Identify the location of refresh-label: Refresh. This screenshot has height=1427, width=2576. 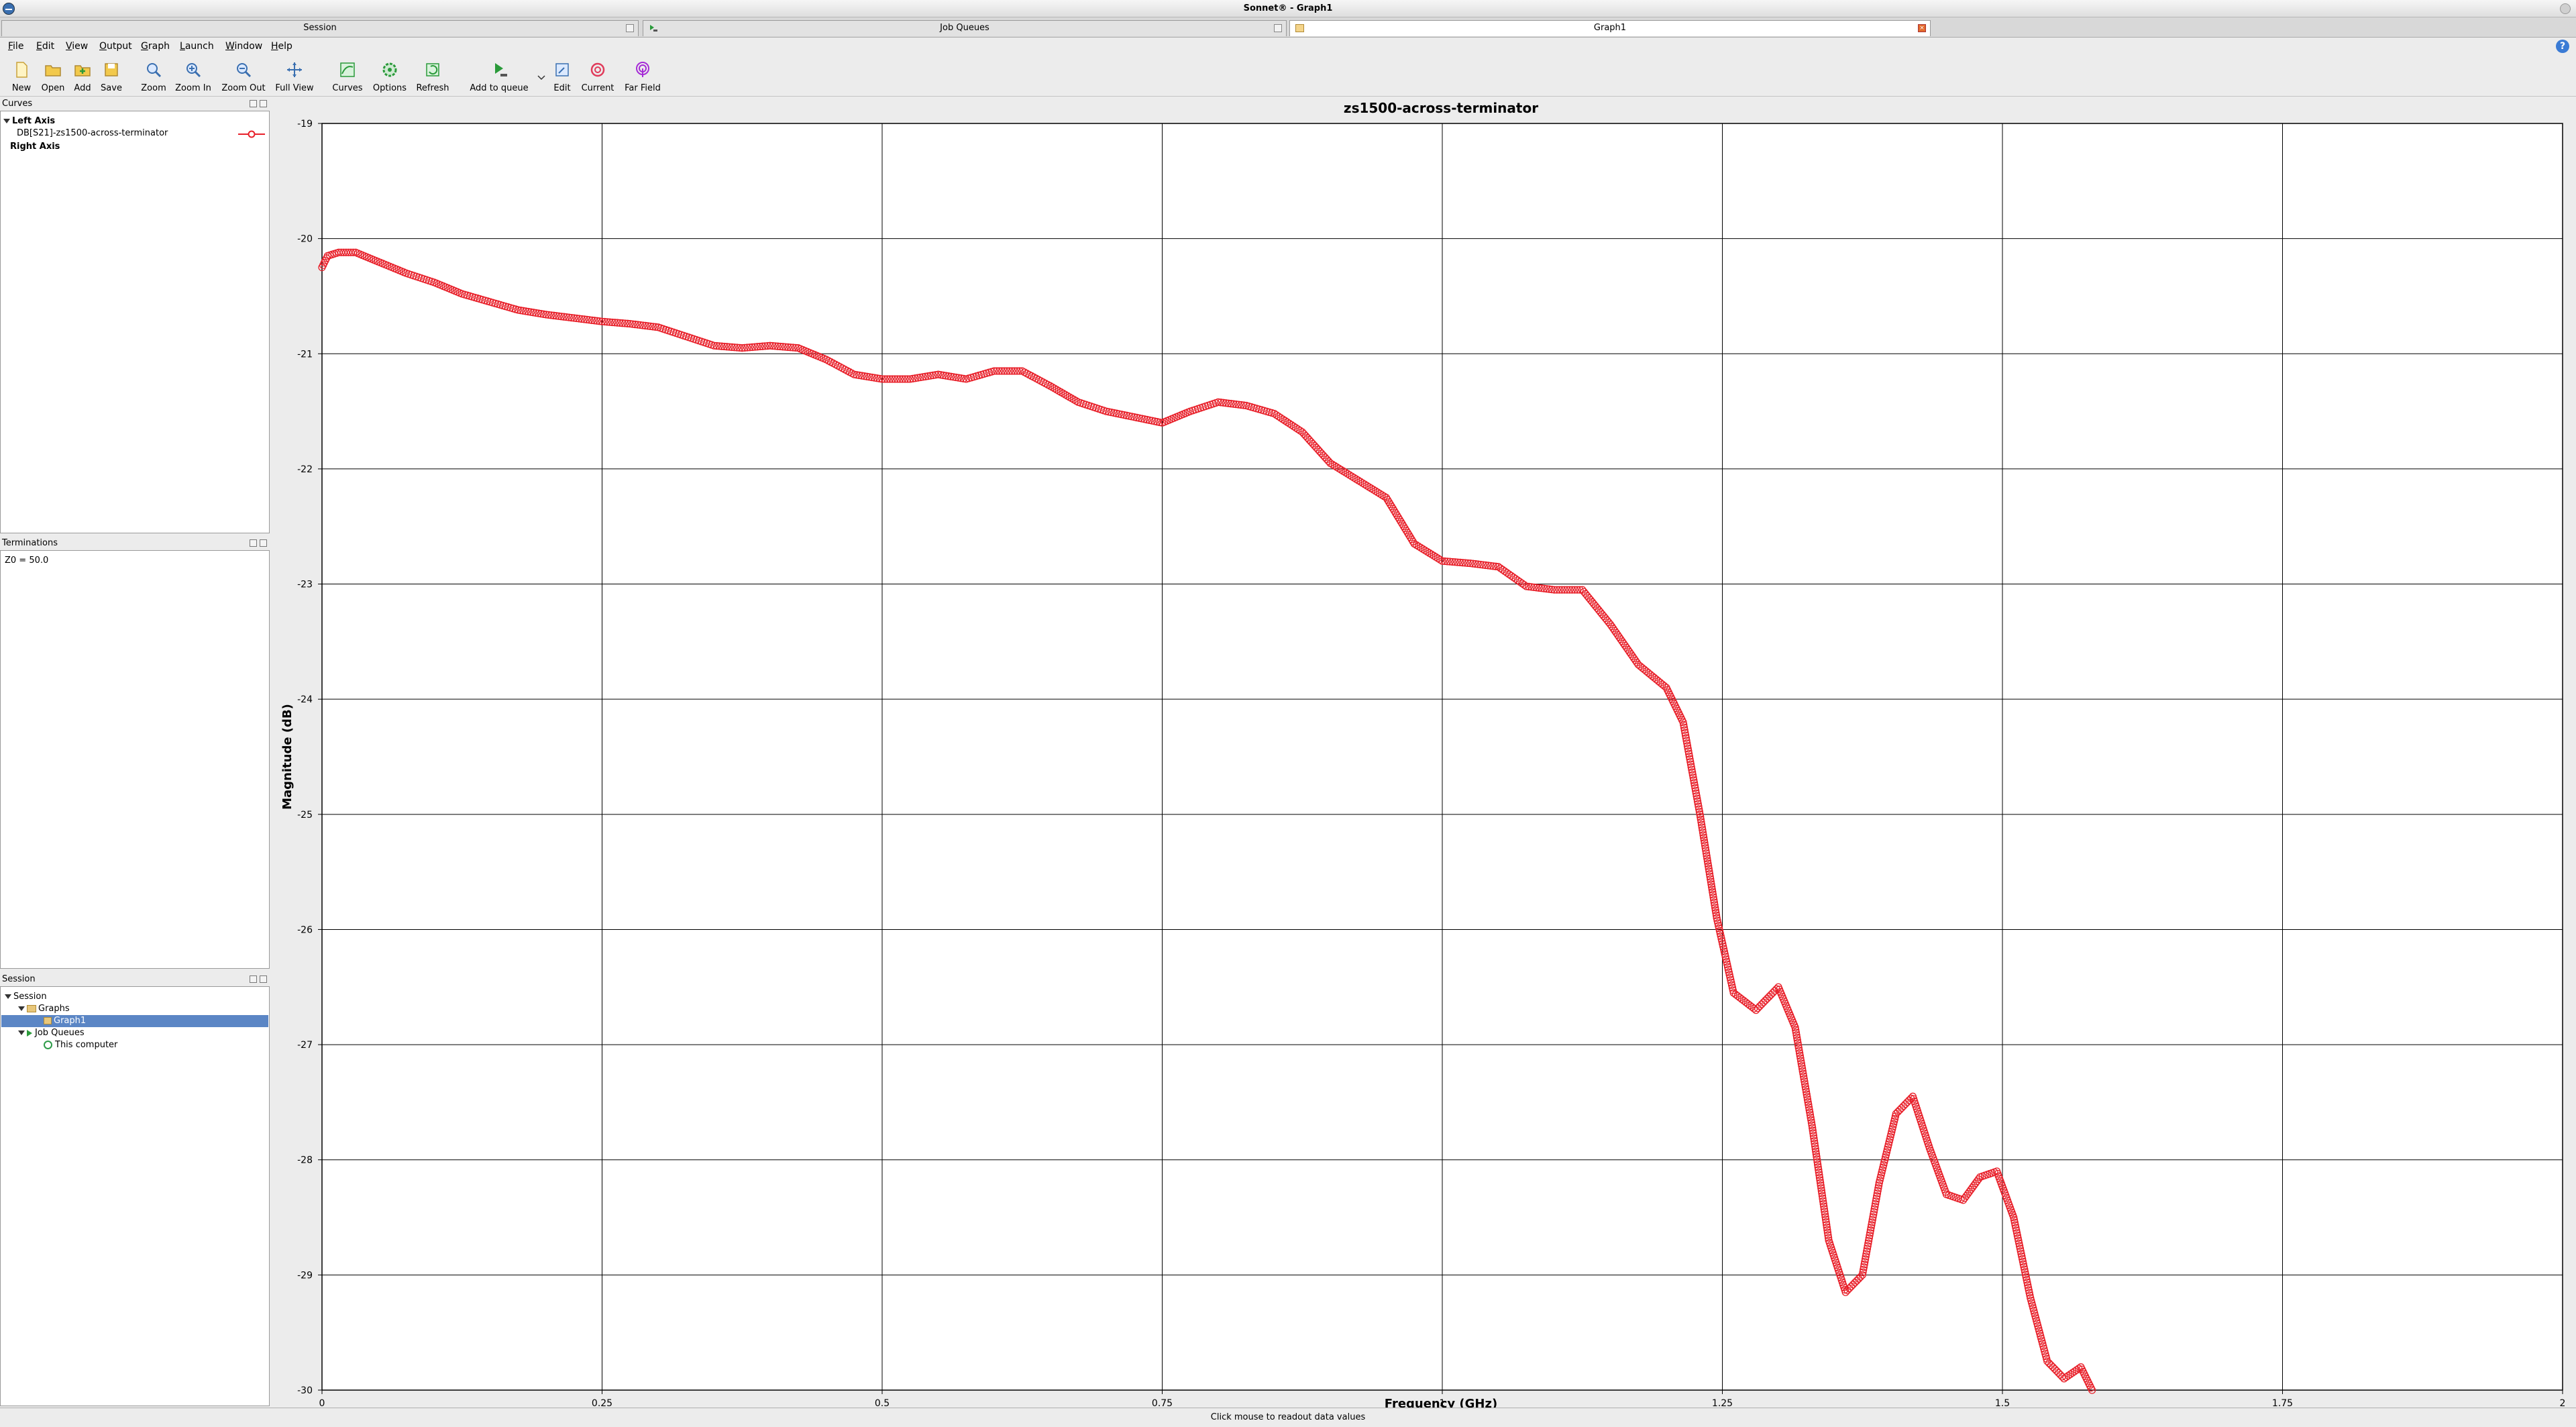
(432, 88).